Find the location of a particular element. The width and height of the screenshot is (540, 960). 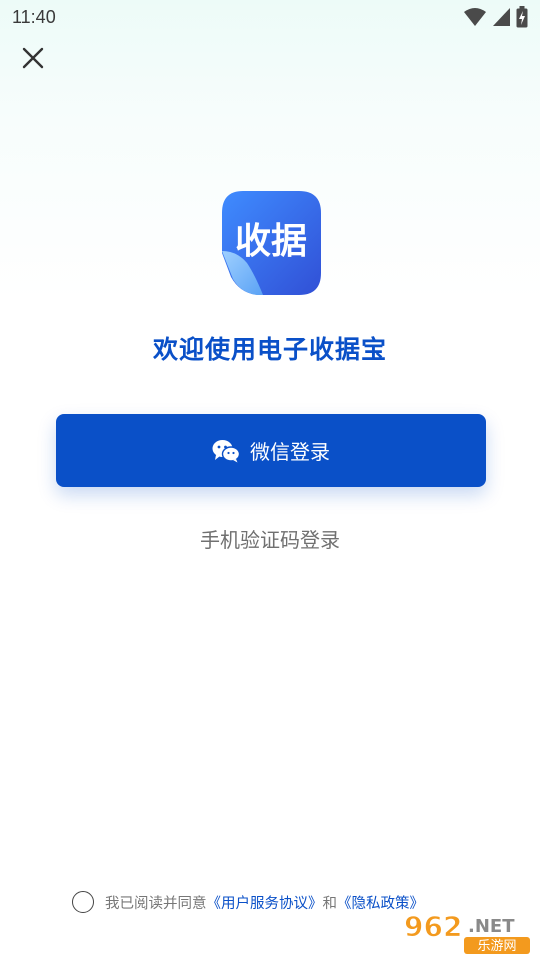

agreement-radio is located at coordinates (83, 902).